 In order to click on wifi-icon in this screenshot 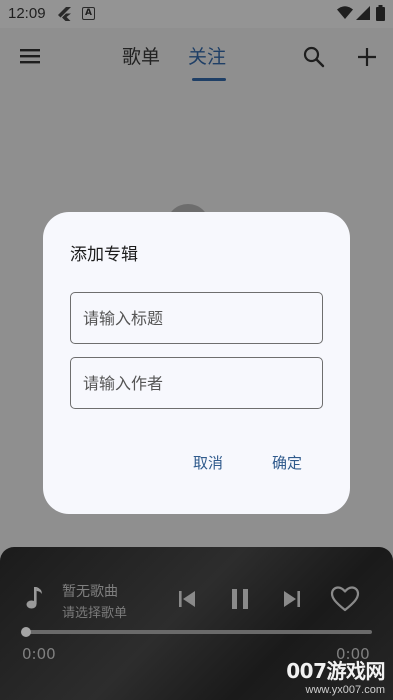, I will do `click(345, 12)`.